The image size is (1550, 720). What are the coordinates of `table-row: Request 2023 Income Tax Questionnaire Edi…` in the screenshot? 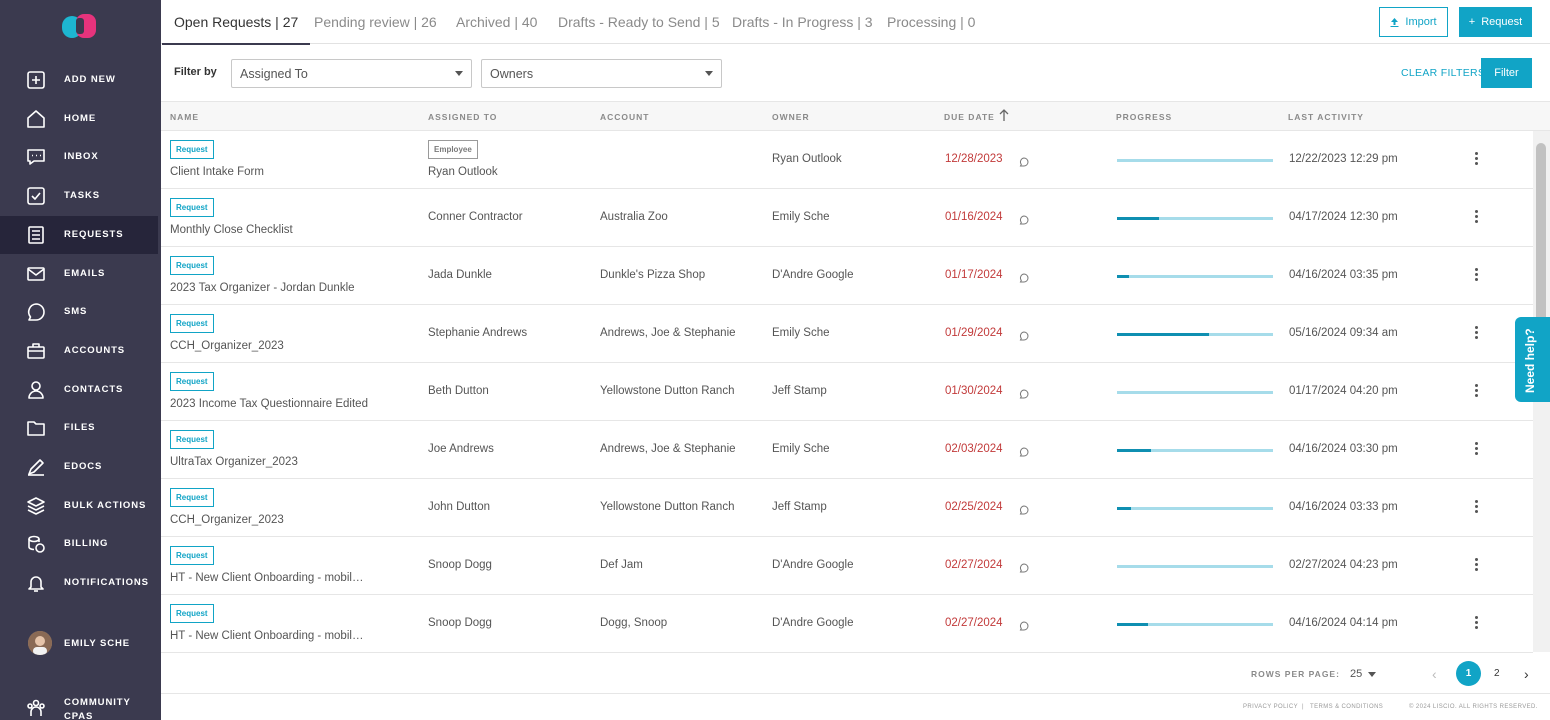 It's located at (847, 392).